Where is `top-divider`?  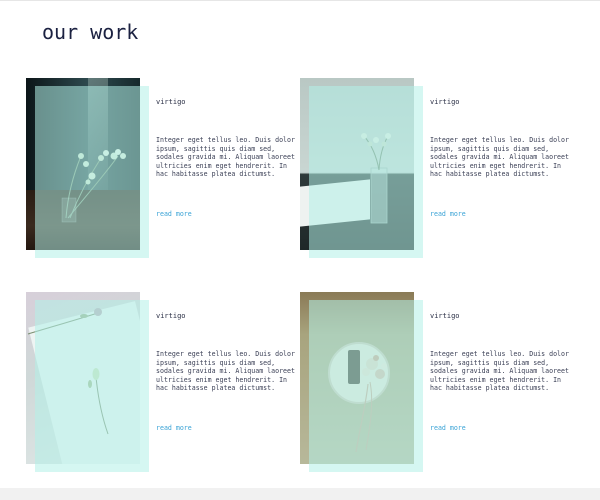 top-divider is located at coordinates (300, 0).